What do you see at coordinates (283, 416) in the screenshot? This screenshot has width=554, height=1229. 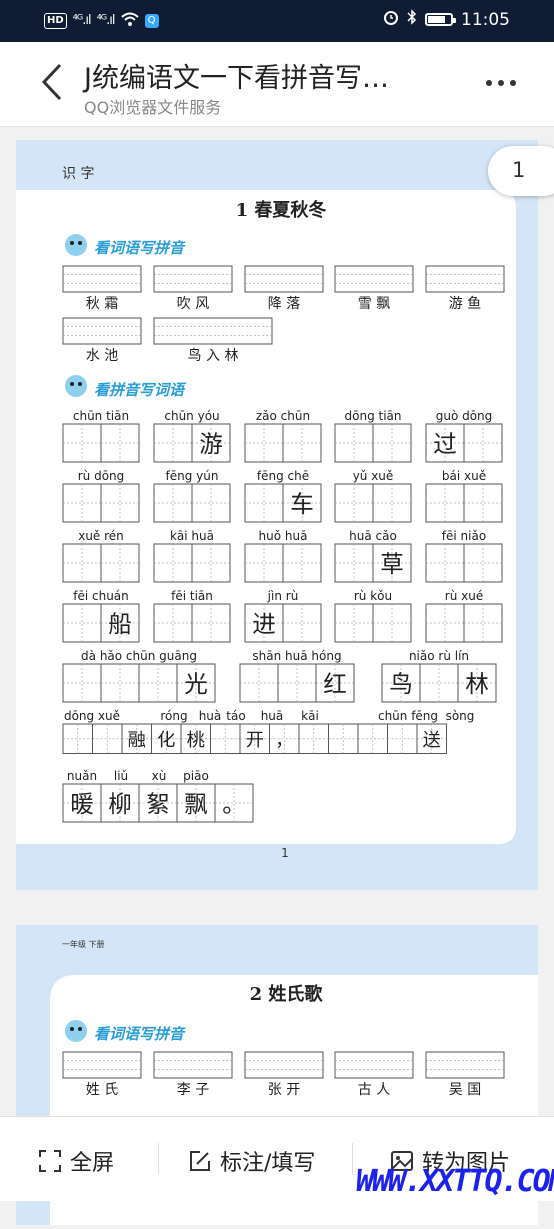 I see `pinyin-prompt: zǎo chūn` at bounding box center [283, 416].